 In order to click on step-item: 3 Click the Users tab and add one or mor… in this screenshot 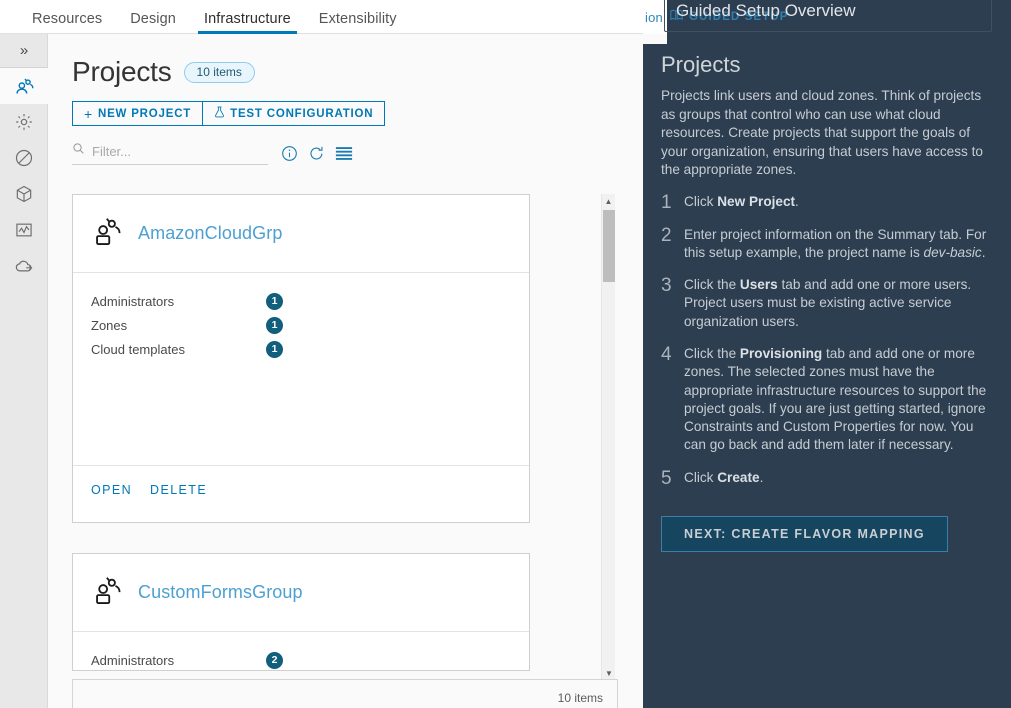, I will do `click(829, 303)`.